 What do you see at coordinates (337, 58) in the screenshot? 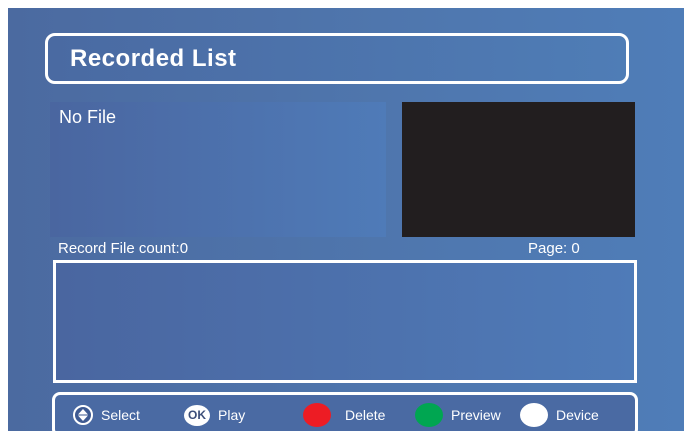
I see `title-bar: Recorded List` at bounding box center [337, 58].